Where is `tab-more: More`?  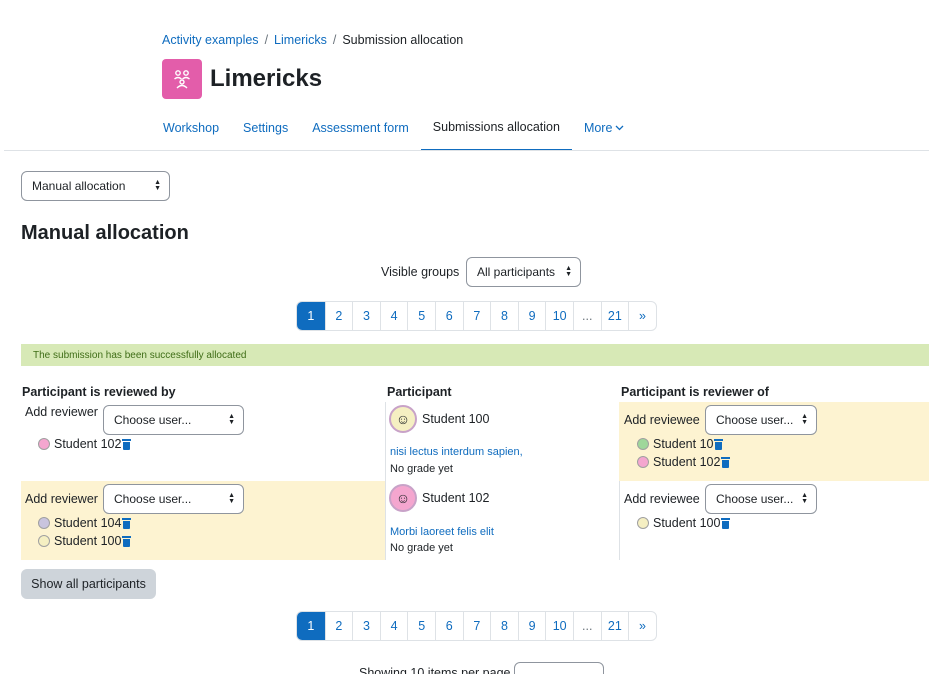
tab-more: More is located at coordinates (604, 127).